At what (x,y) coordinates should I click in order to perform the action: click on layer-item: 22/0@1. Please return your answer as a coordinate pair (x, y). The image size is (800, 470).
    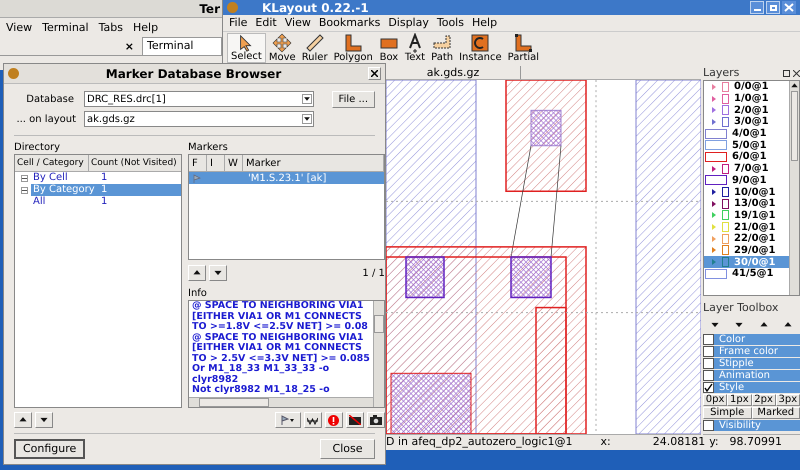
    Looking at the image, I should click on (746, 238).